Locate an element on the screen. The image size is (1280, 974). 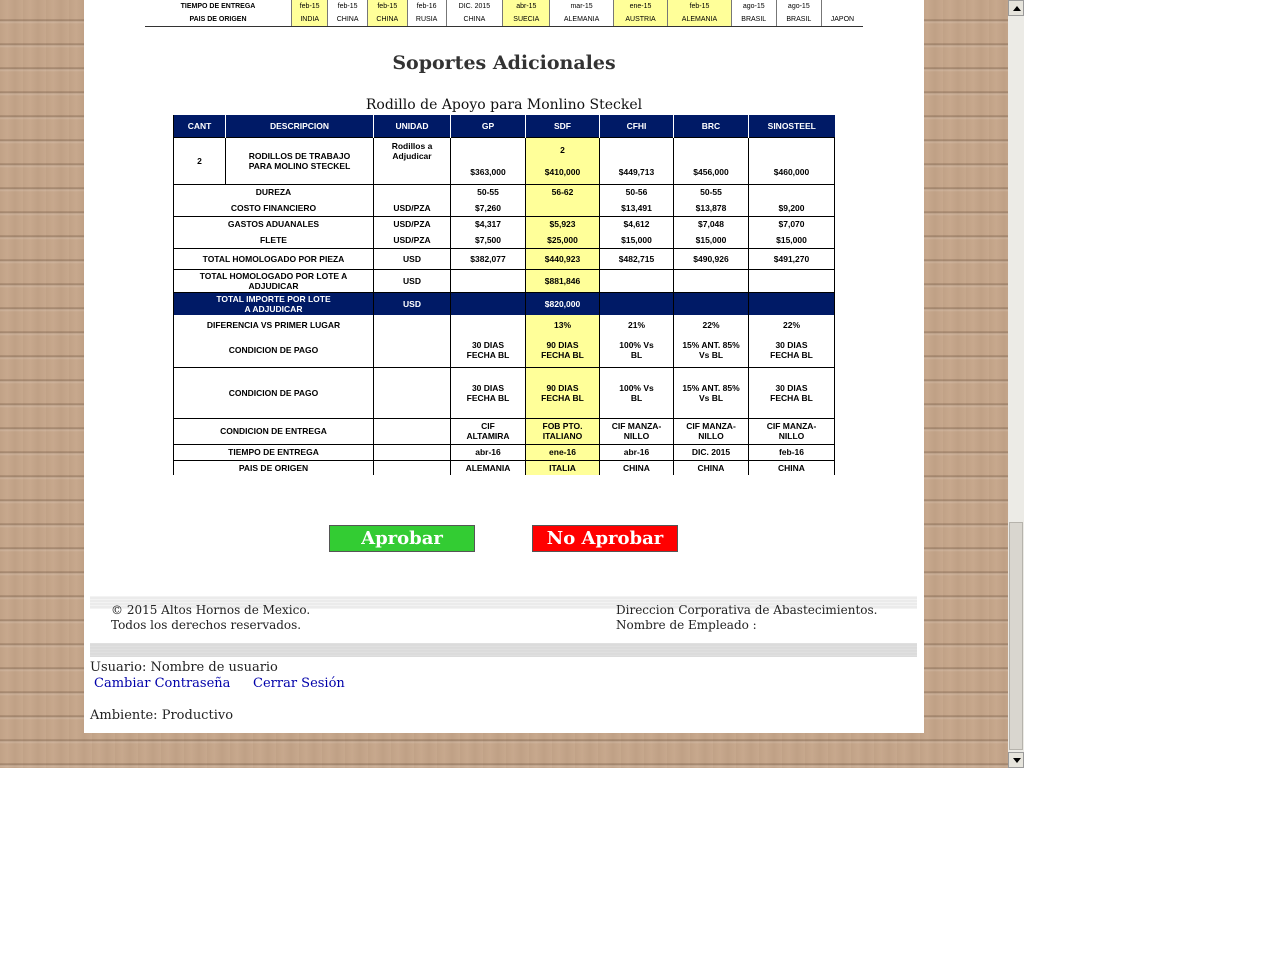
footer-copyright: © 2015 Altos Hornos de Mexico. is located at coordinates (211, 610).